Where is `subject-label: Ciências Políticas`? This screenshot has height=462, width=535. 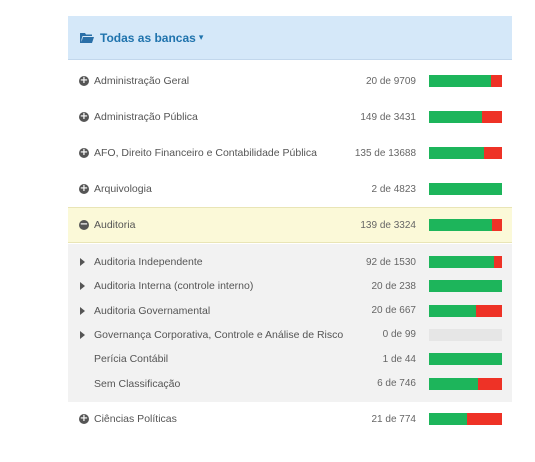
subject-label: Ciências Políticas is located at coordinates (135, 419).